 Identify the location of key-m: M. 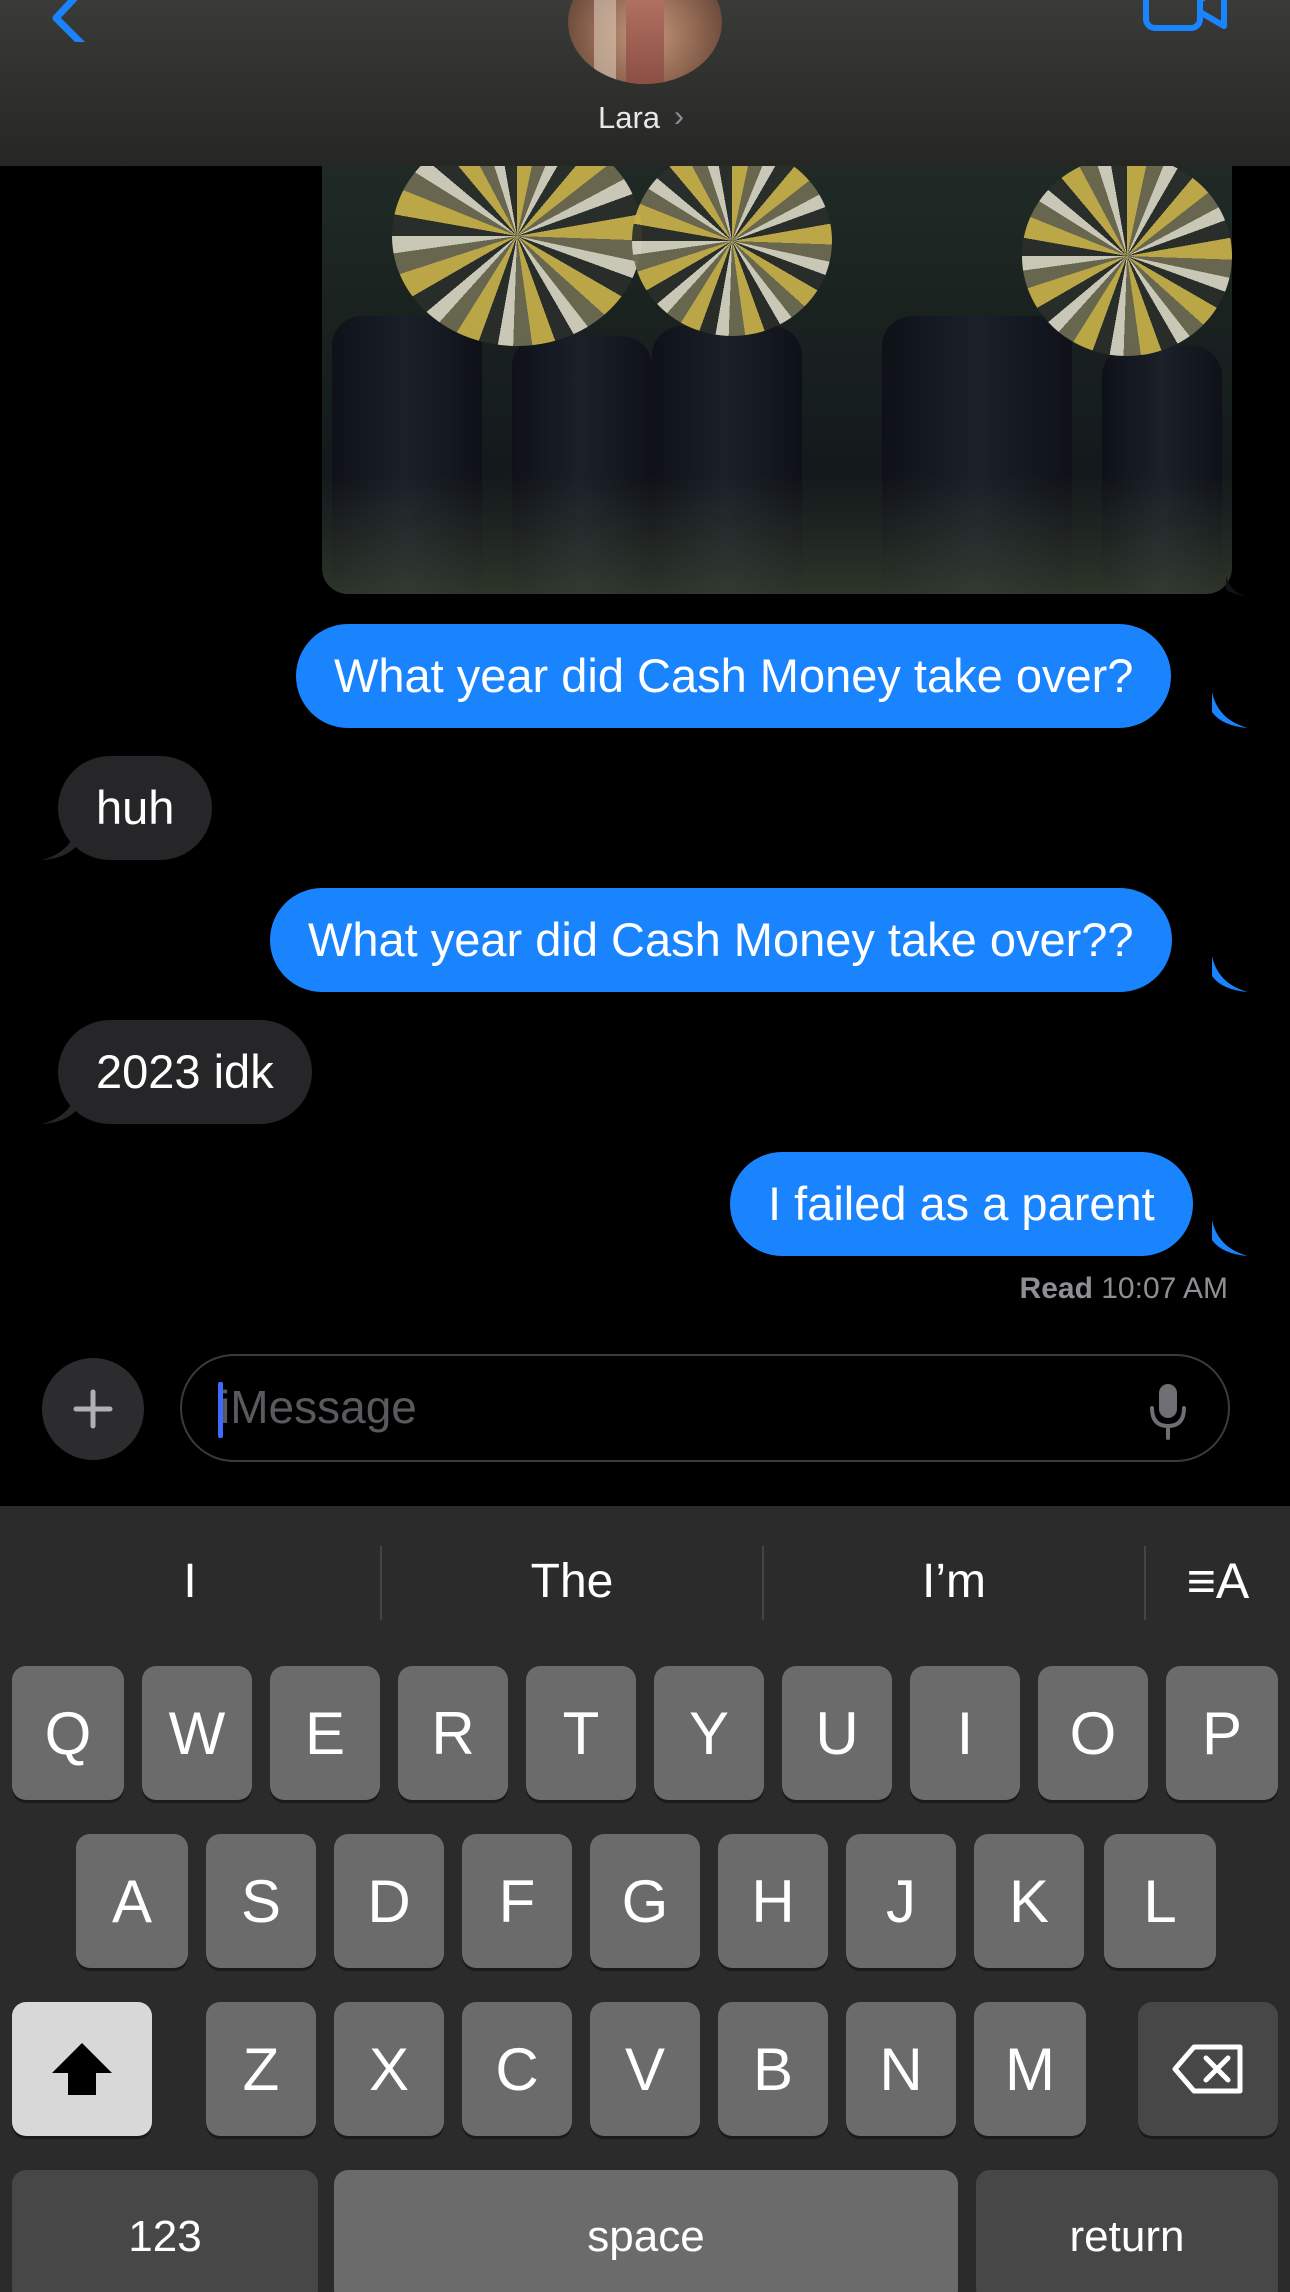
(1030, 2069).